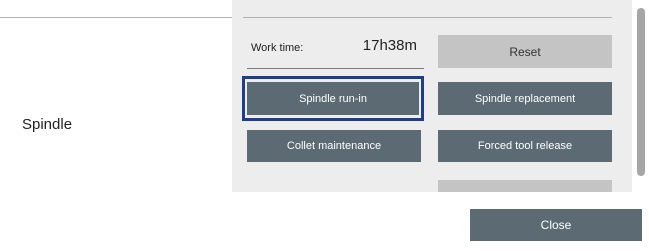  Describe the element at coordinates (427, 17) in the screenshot. I see `panel-divider` at that location.